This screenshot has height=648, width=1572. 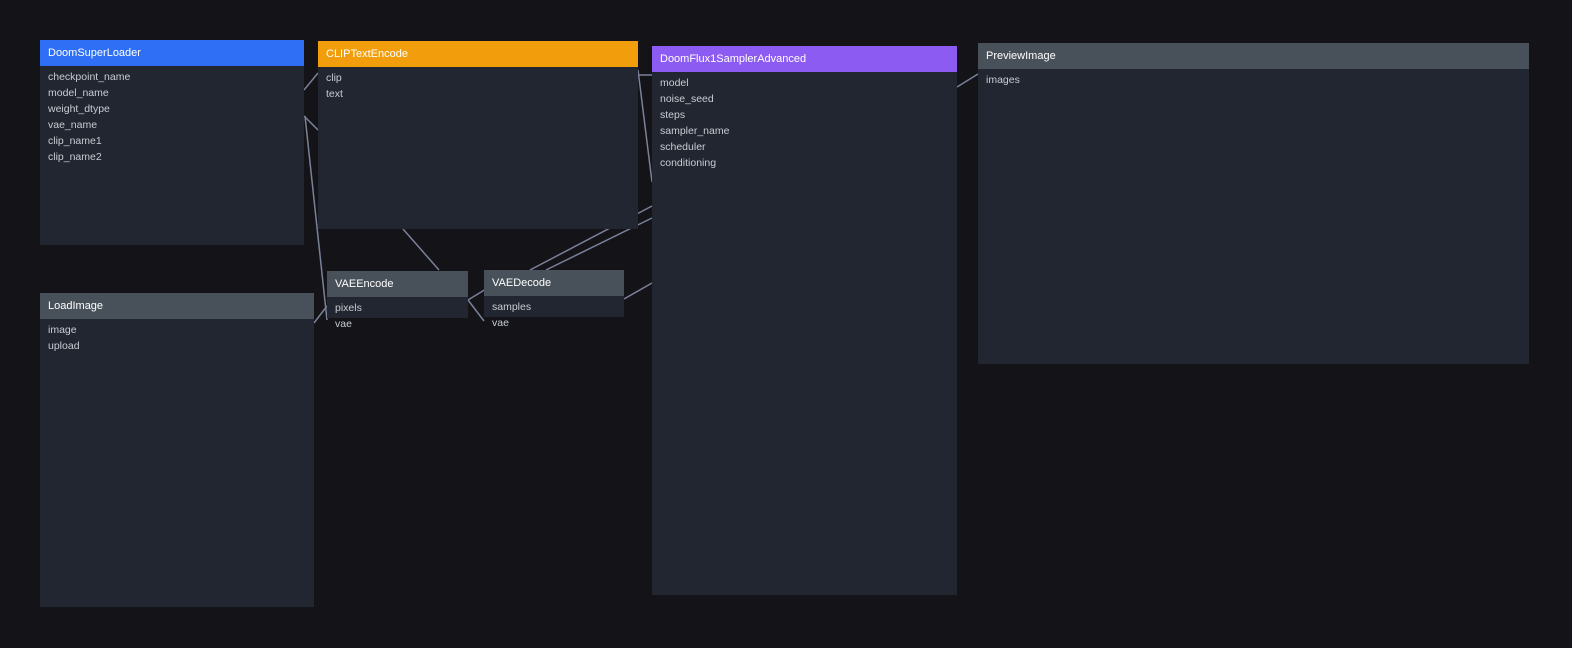 I want to click on input-vae-name: vae_name, so click(x=176, y=125).